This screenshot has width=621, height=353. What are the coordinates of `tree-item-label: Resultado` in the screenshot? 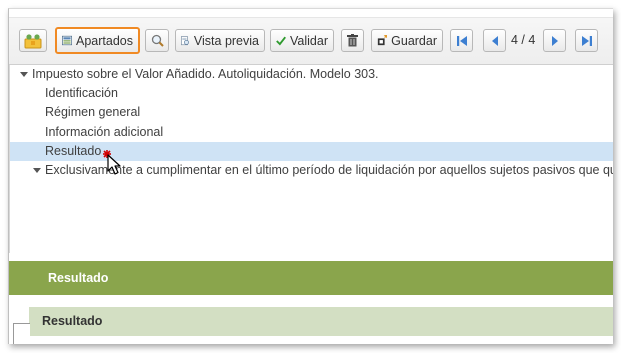 It's located at (73, 151).